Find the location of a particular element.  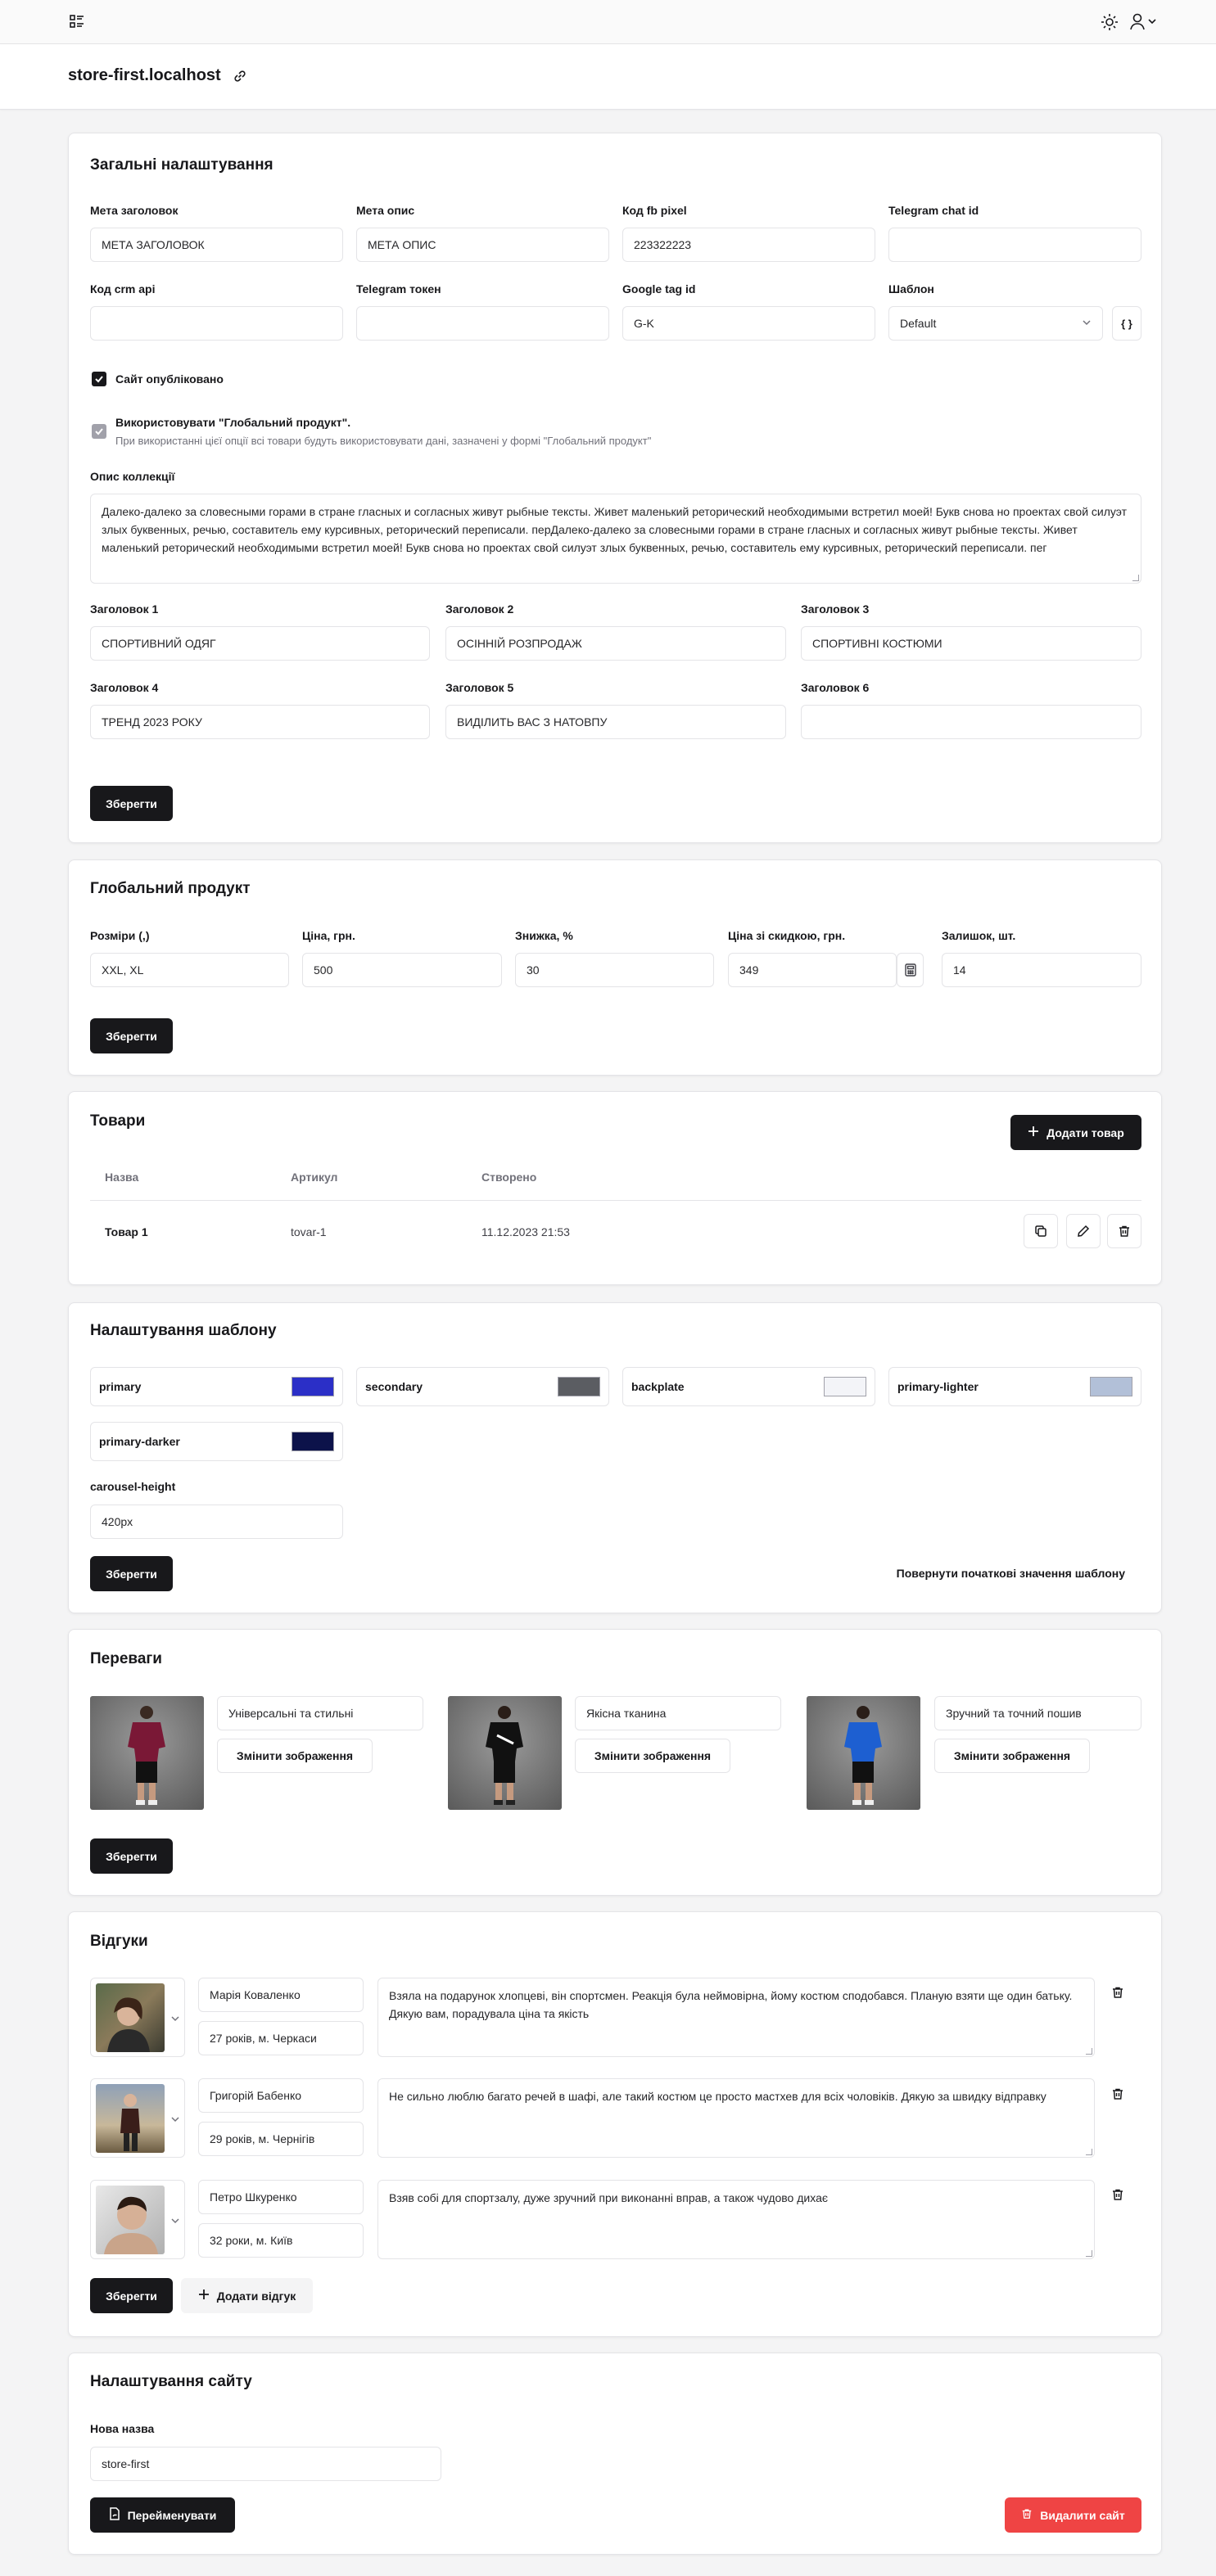

advantage-text-input: Зручний та точний пошив is located at coordinates (1037, 1713).